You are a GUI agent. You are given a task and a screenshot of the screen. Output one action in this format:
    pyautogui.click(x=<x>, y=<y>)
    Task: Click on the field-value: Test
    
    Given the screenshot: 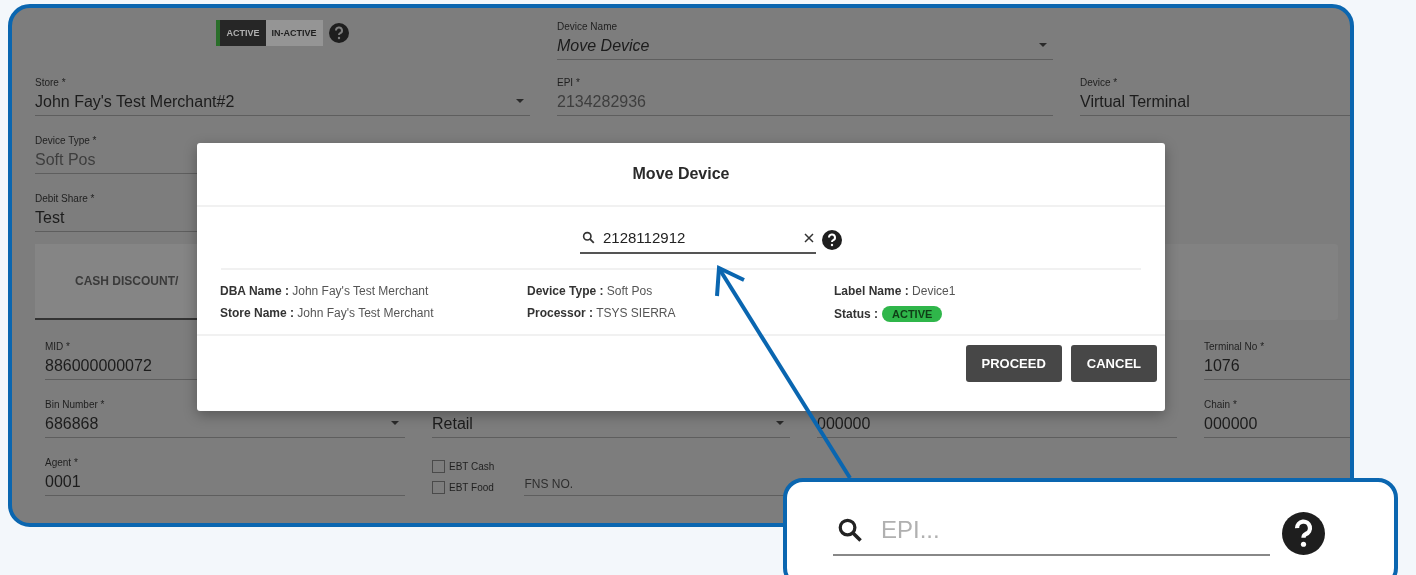 What is the action you would take?
    pyautogui.click(x=50, y=218)
    